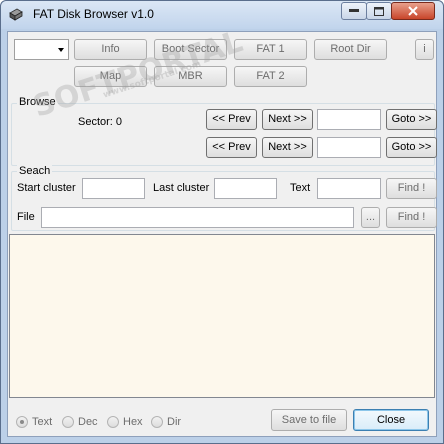 This screenshot has height=444, width=444. Describe the element at coordinates (231, 119) in the screenshot. I see `prev-button-1: << Prev` at that location.